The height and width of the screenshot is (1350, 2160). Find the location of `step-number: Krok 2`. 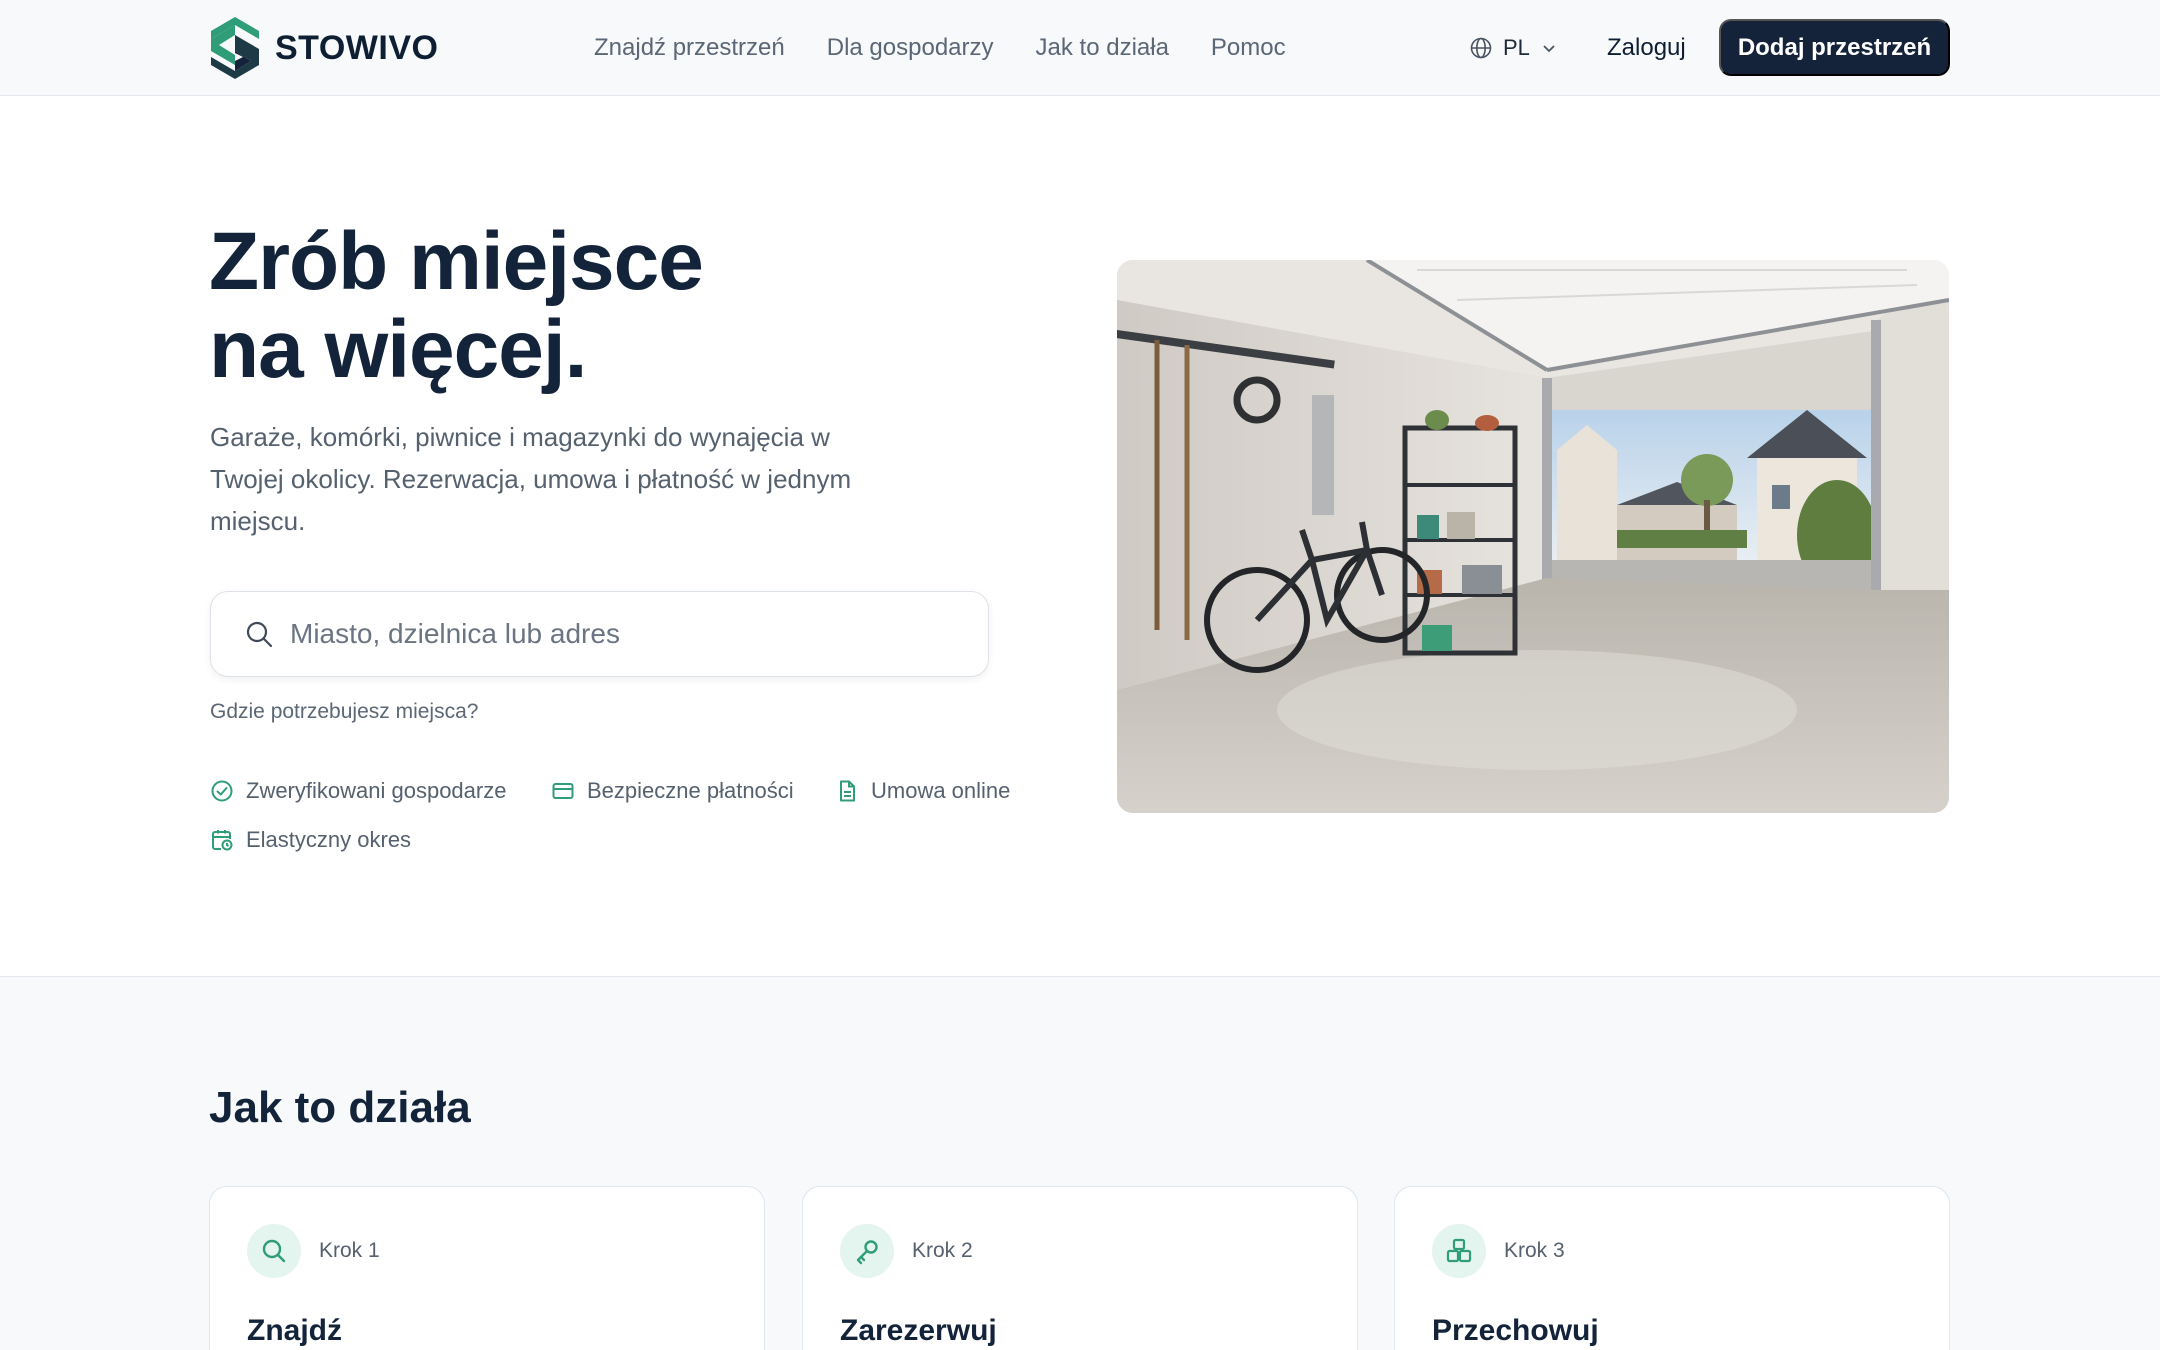

step-number: Krok 2 is located at coordinates (942, 1250).